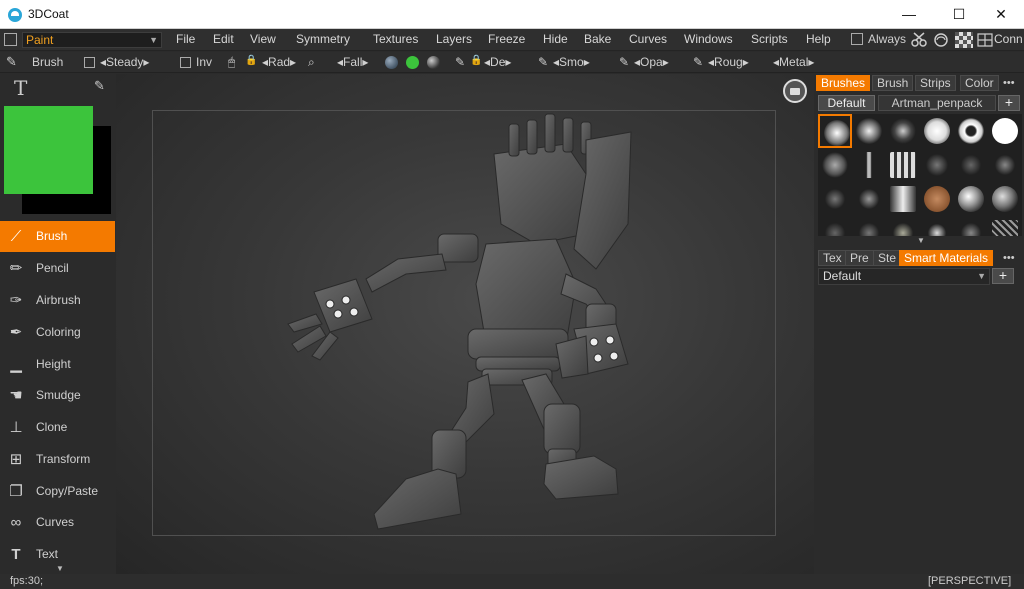  I want to click on checker-icon, so click(964, 40).